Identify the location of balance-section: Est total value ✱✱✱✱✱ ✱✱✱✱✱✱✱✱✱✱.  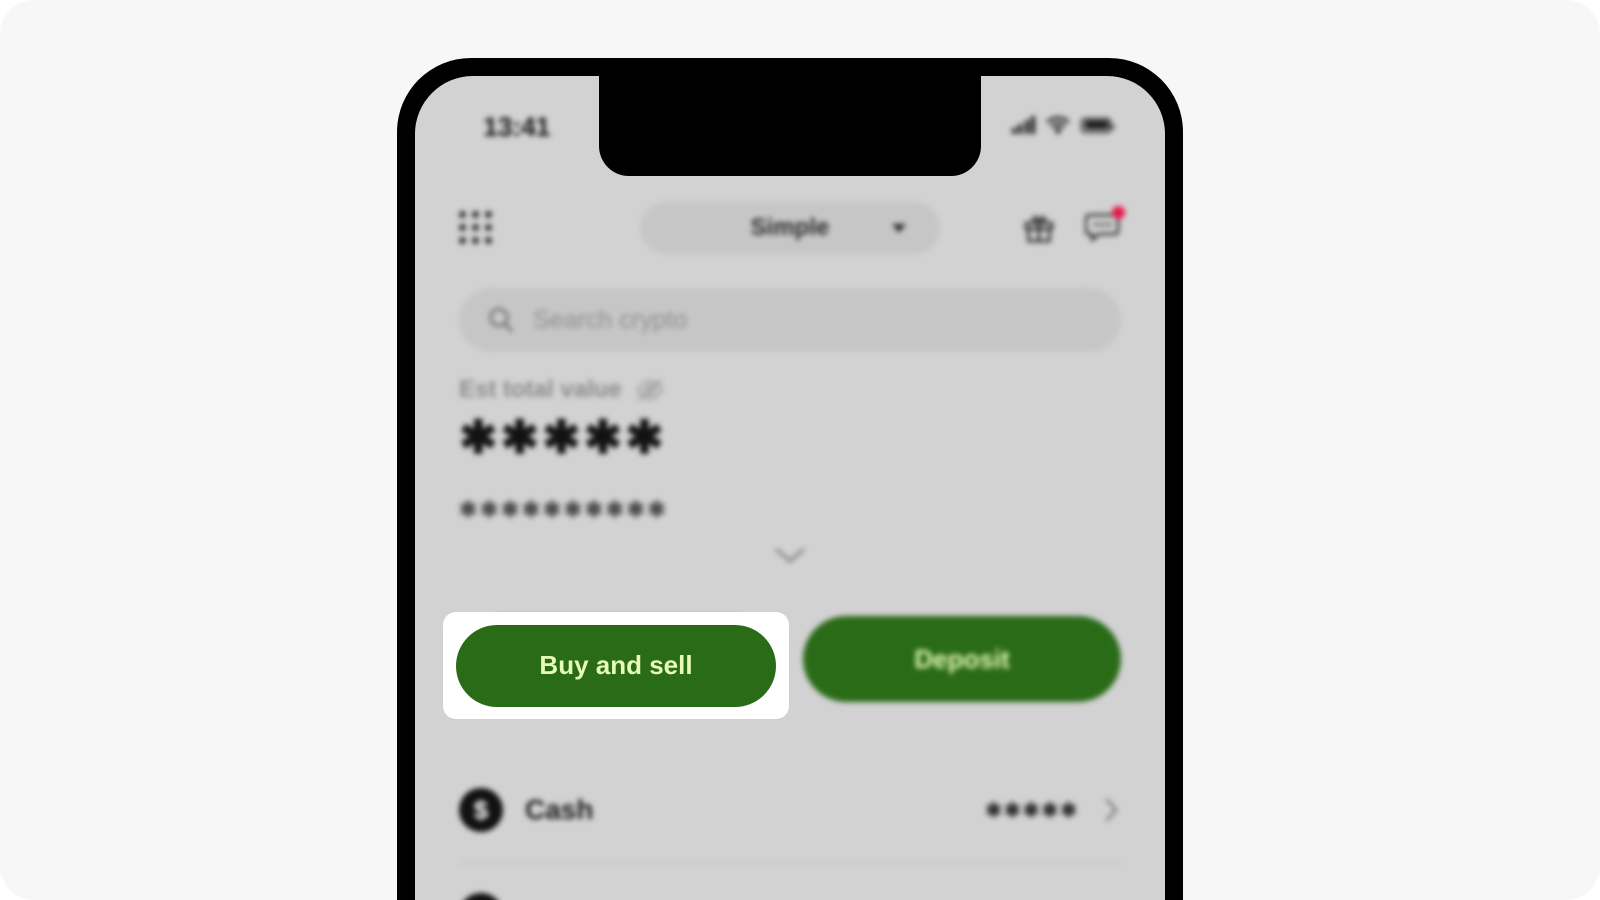
(790, 449).